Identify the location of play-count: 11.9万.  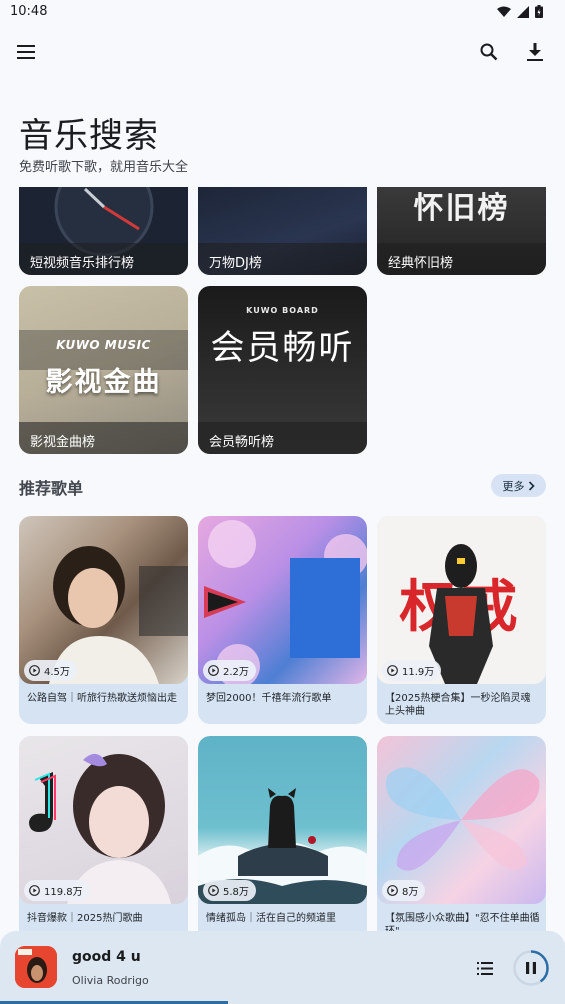
(412, 670).